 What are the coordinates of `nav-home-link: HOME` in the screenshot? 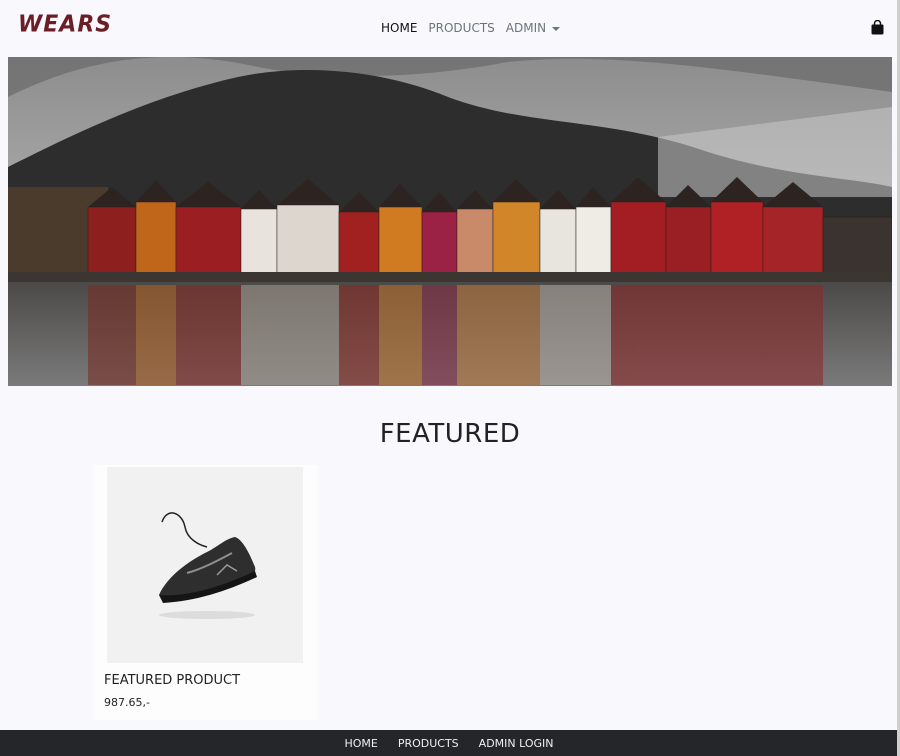 It's located at (399, 28).